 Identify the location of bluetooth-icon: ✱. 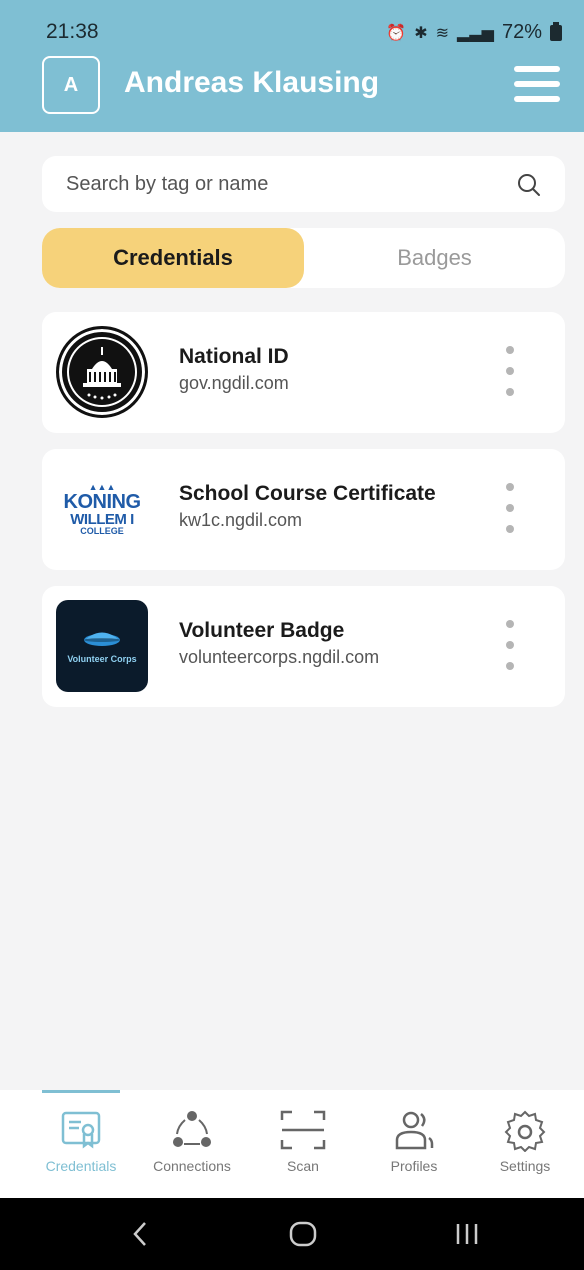
(421, 33).